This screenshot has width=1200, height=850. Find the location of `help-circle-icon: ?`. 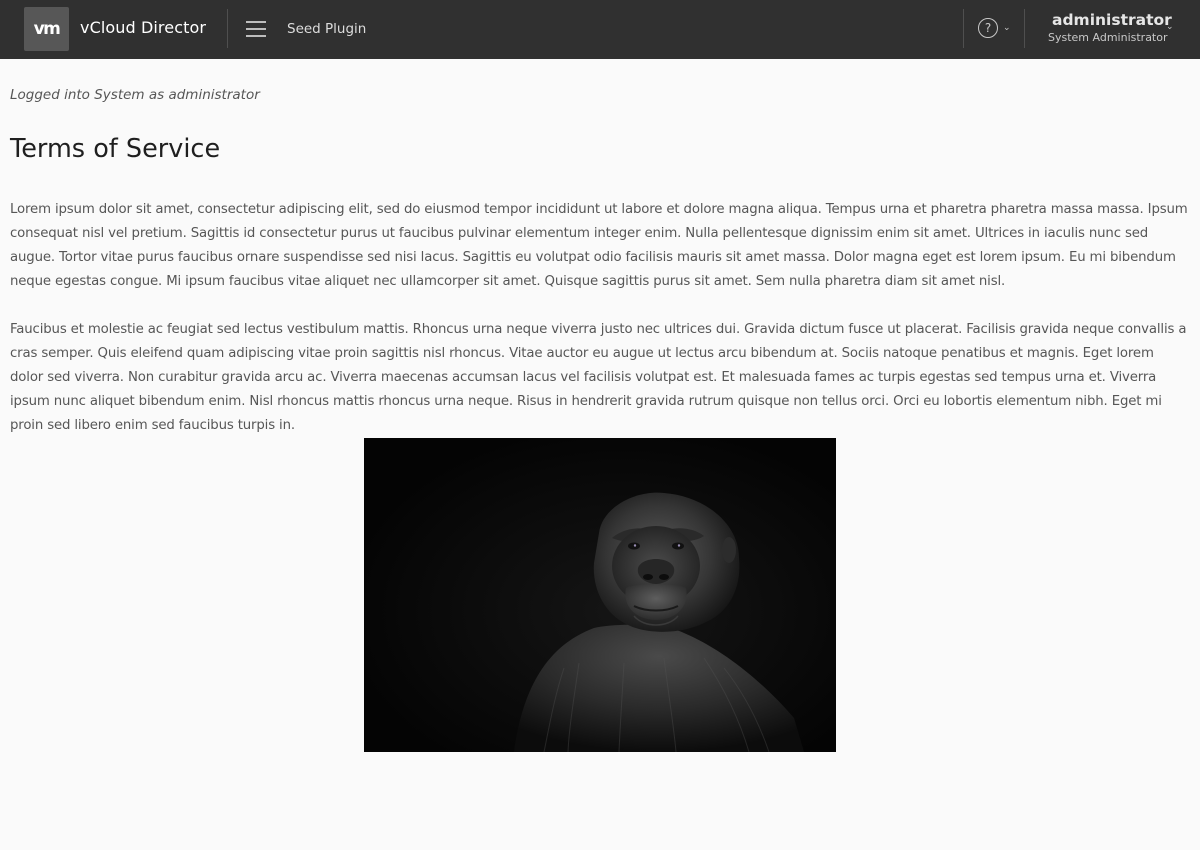

help-circle-icon: ? is located at coordinates (988, 28).